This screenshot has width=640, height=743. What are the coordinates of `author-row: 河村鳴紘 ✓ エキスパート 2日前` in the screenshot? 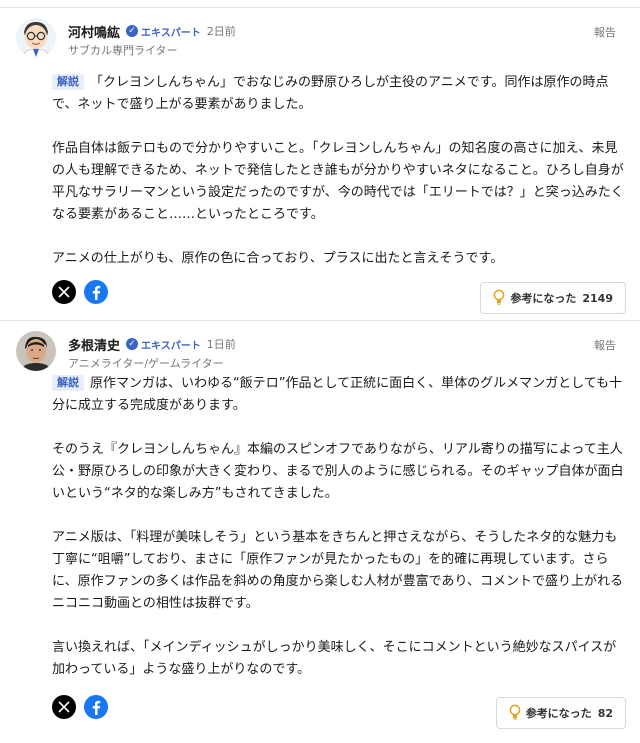 It's located at (152, 31).